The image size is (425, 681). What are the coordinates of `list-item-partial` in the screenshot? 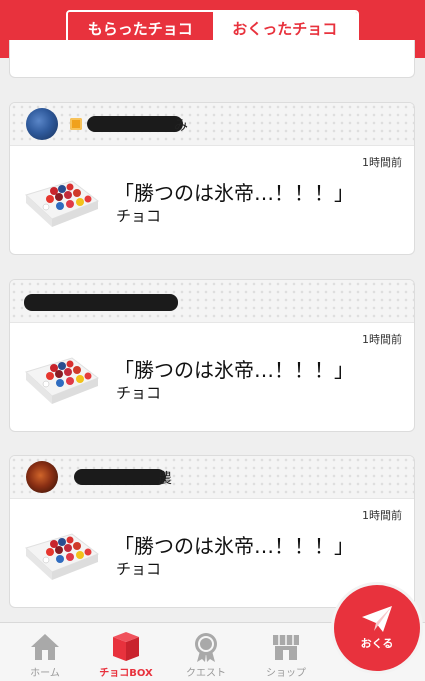 It's located at (212, 59).